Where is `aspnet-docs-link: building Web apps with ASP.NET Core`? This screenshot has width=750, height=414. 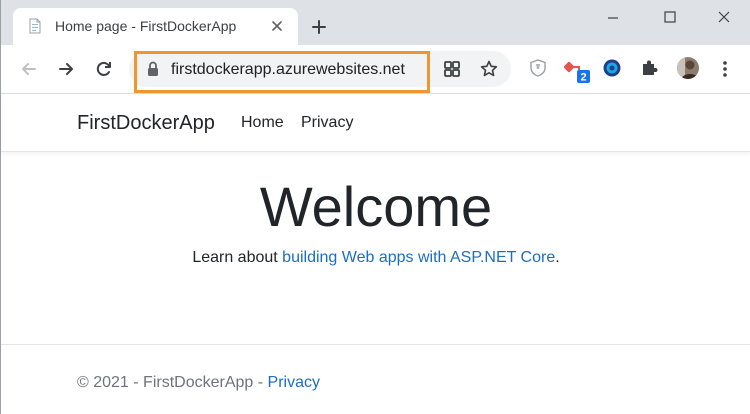 aspnet-docs-link: building Web apps with ASP.NET Core is located at coordinates (418, 257).